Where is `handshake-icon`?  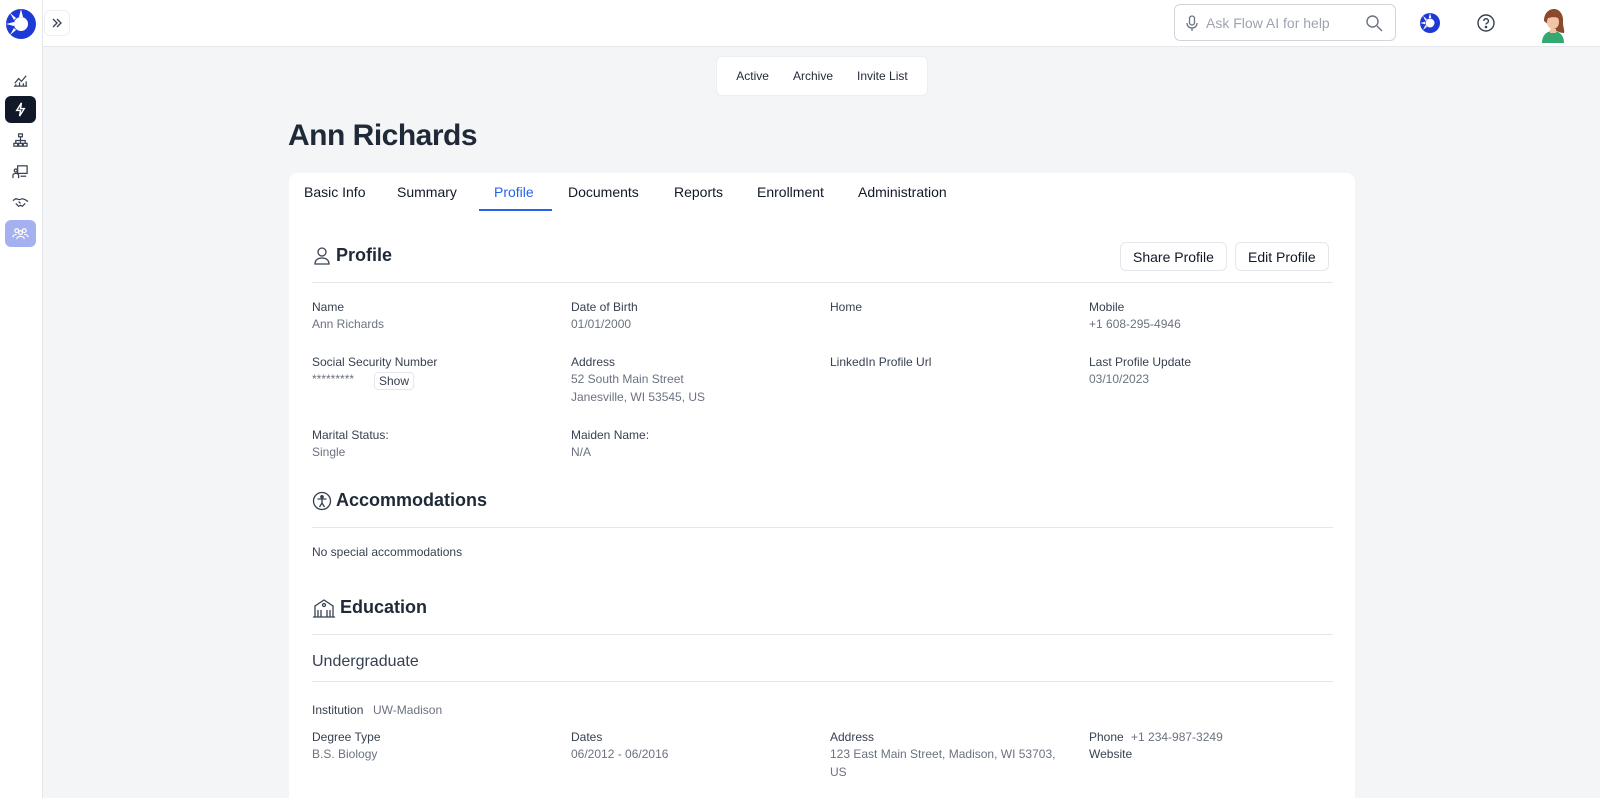 handshake-icon is located at coordinates (20, 203).